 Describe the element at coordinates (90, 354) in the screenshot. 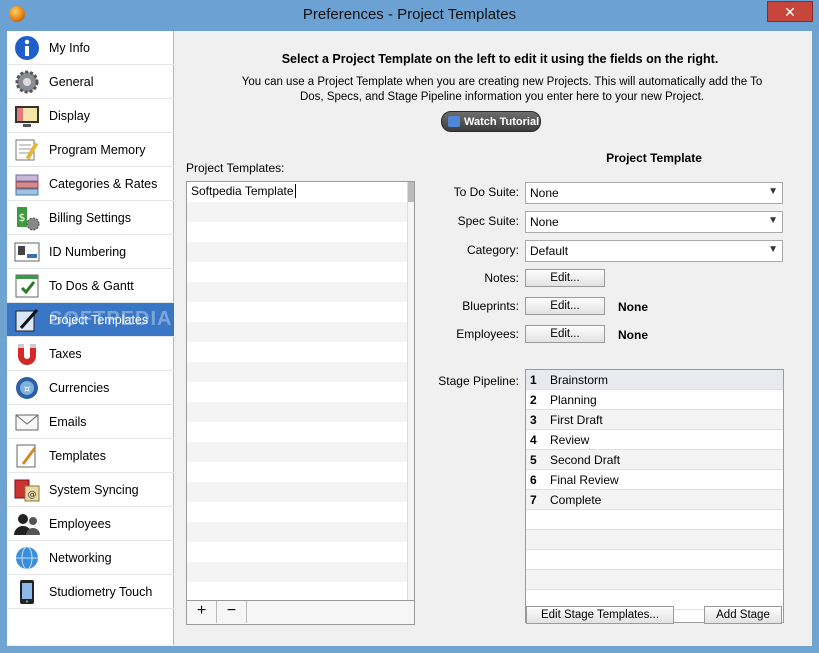

I see `sidebar-item-taxes: Taxes` at that location.